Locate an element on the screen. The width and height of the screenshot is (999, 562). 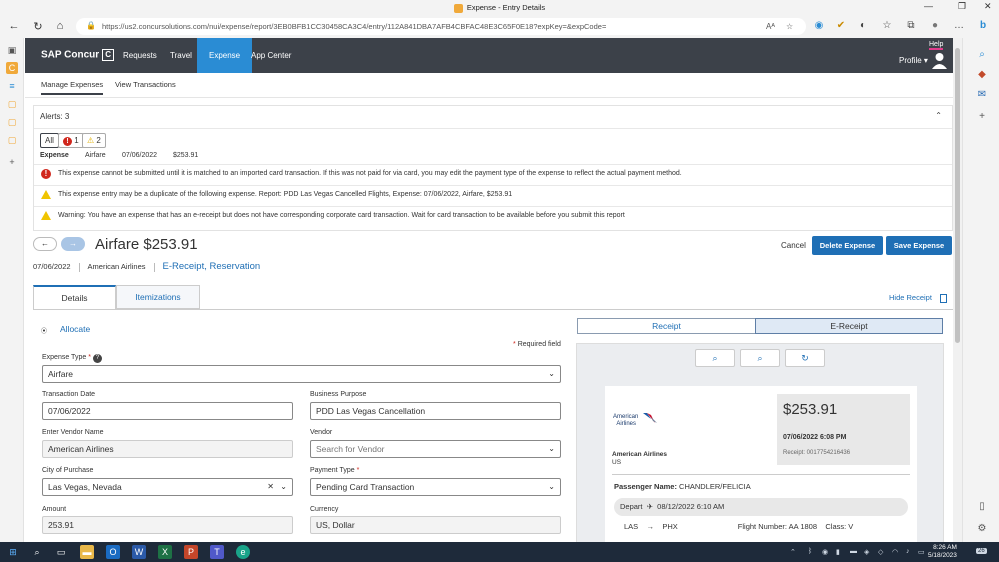
document-icon is located at coordinates (943, 298).